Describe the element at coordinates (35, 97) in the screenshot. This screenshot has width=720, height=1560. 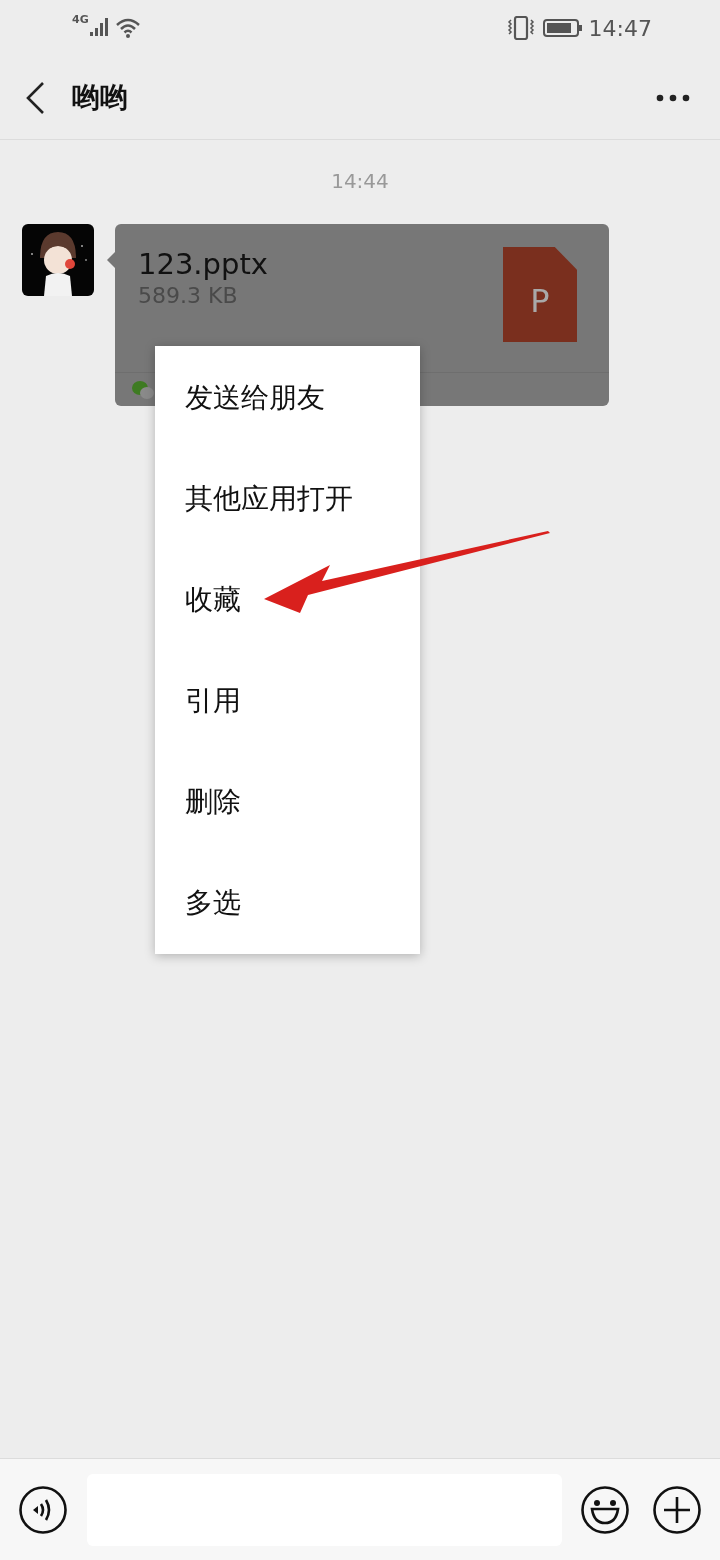
I see `back-icon` at that location.